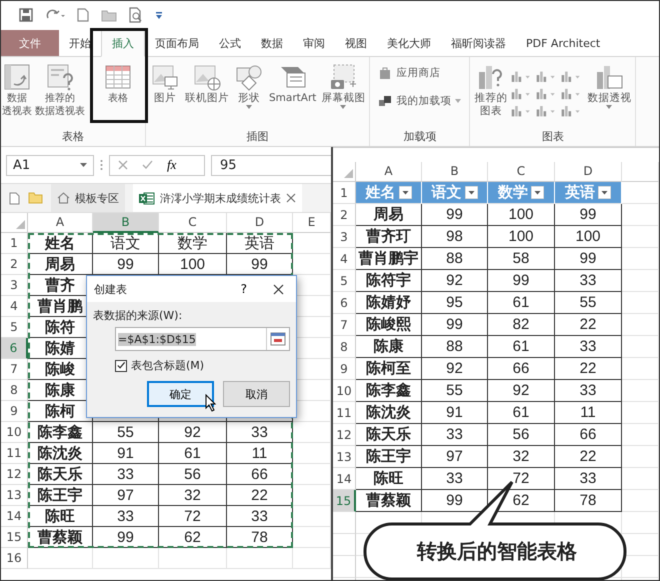 The image size is (660, 581). I want to click on collapse-dialog-icon, so click(278, 339).